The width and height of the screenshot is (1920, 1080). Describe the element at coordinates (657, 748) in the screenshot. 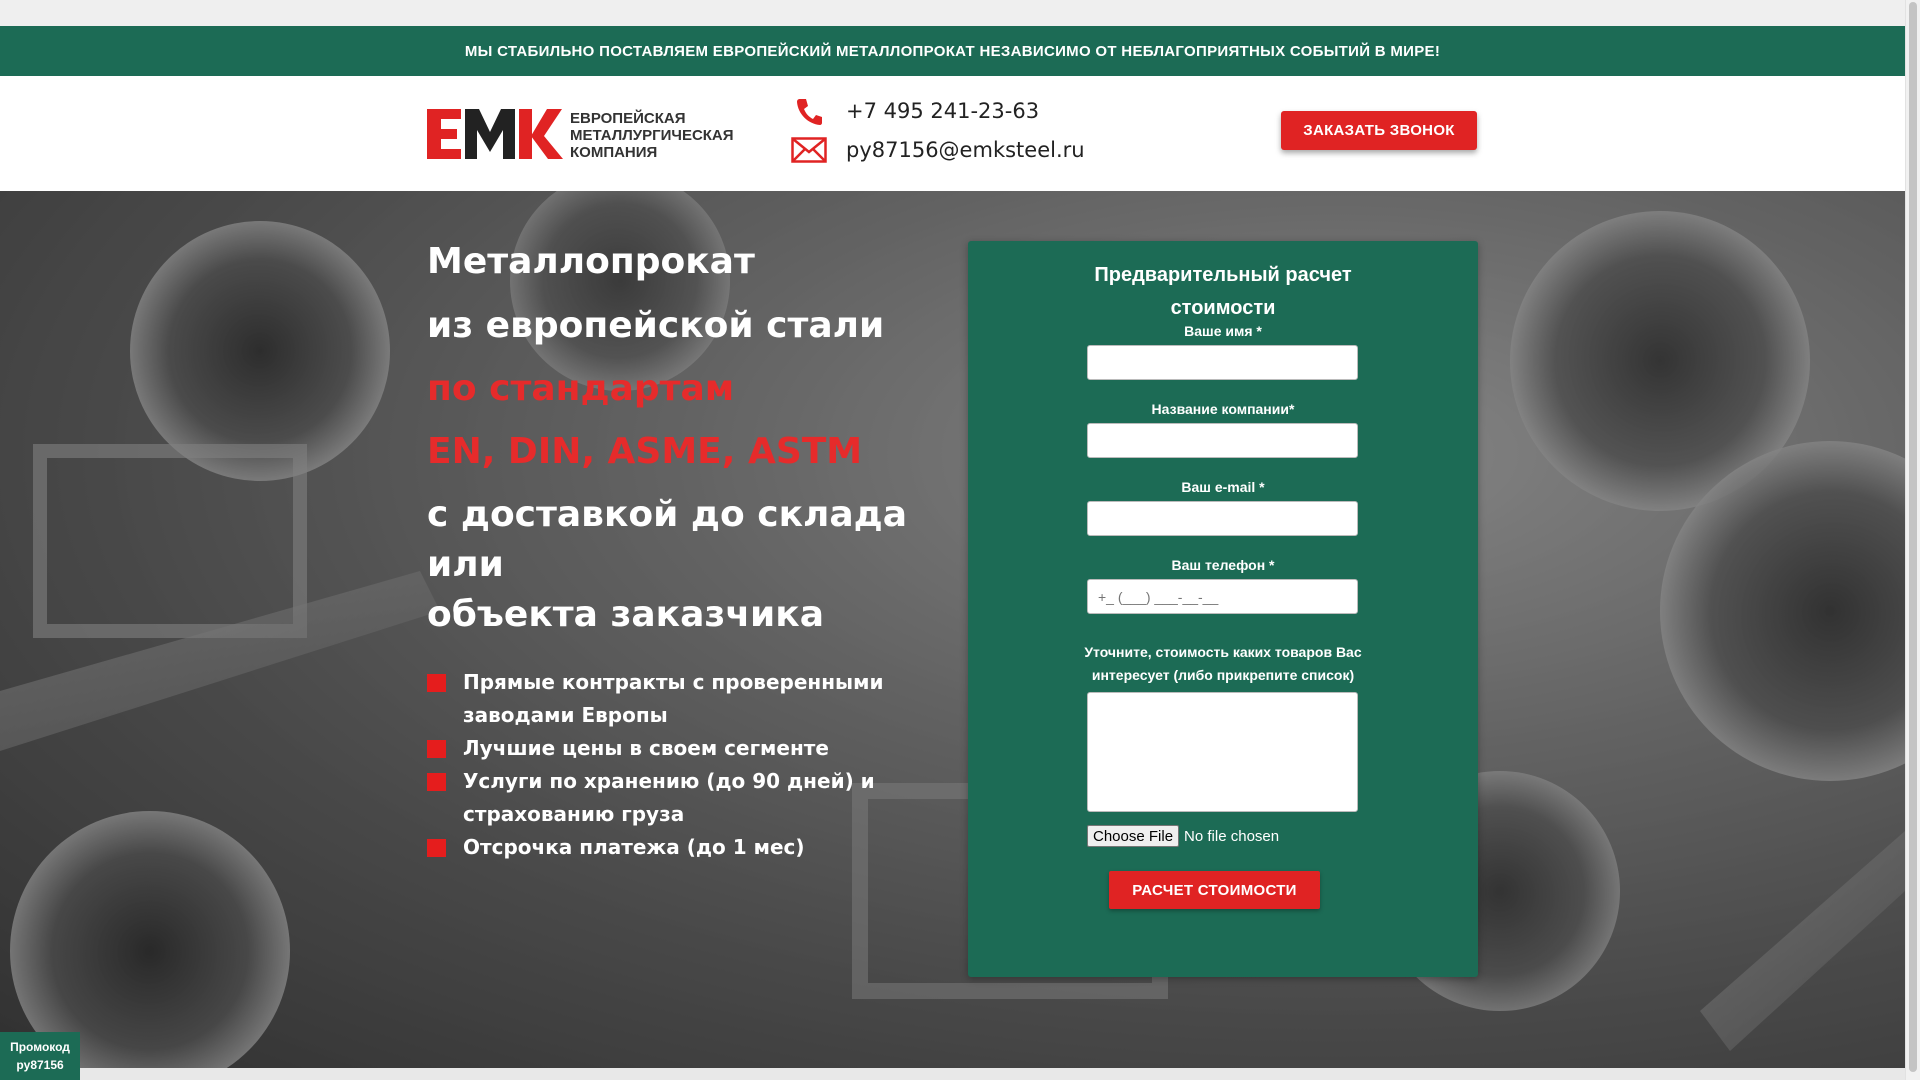

I see `benefit-item: Лучшие цены в своем сегменте` at that location.